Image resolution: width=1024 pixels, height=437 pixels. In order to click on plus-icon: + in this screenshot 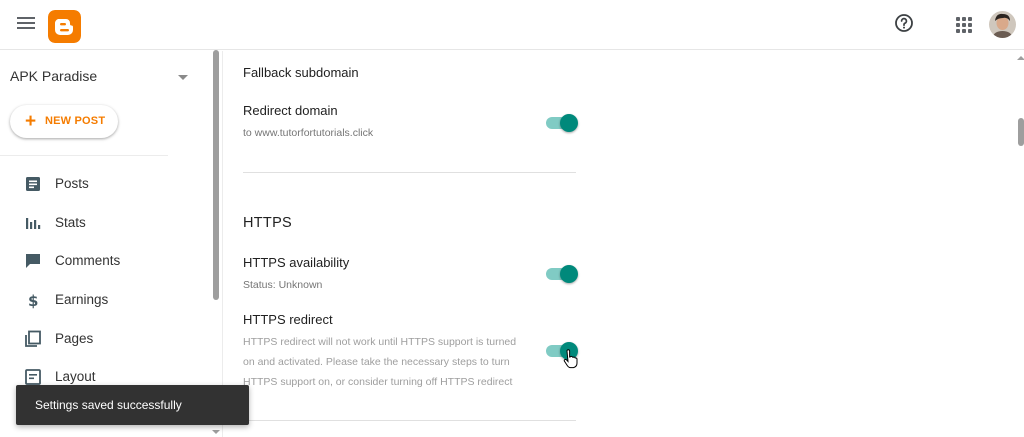, I will do `click(31, 121)`.